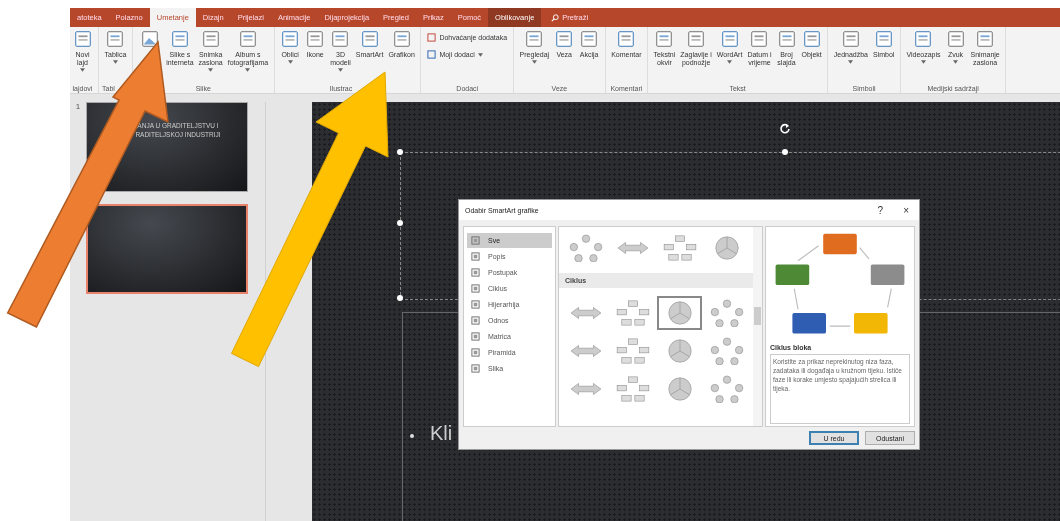 This screenshot has width=1060, height=521. I want to click on layout-thumbnail, so click(679, 313).